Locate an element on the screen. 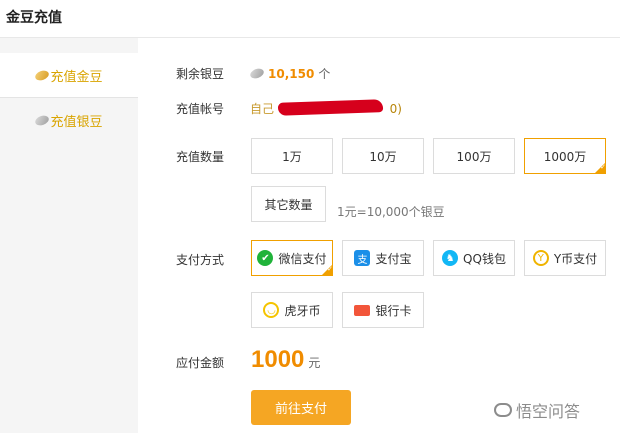 The image size is (620, 433). pay-method-wechat: ✔ 微信支付 is located at coordinates (292, 258).